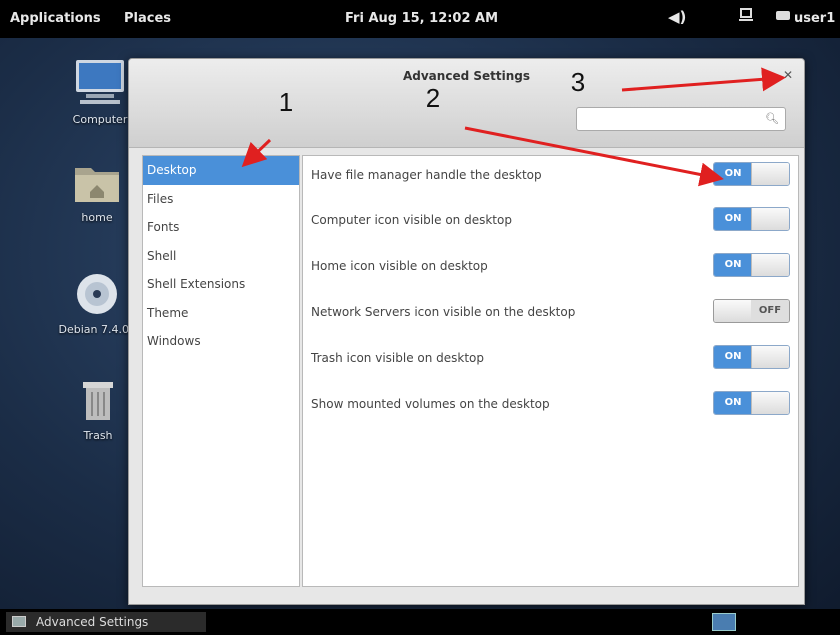  I want to click on setting-row: Have file manager handle the desktop ON, so click(550, 176).